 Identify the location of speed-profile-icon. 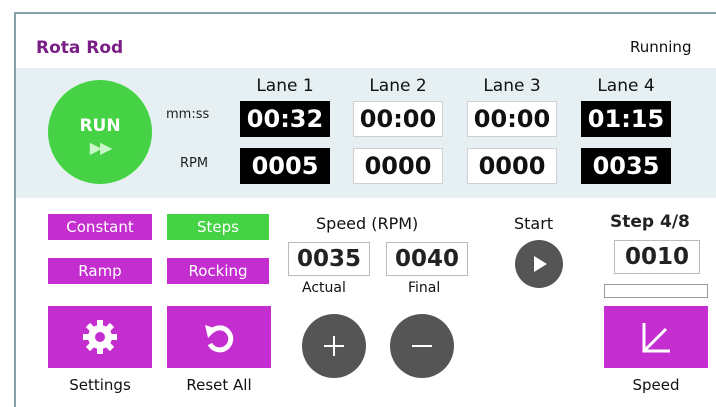
(656, 338).